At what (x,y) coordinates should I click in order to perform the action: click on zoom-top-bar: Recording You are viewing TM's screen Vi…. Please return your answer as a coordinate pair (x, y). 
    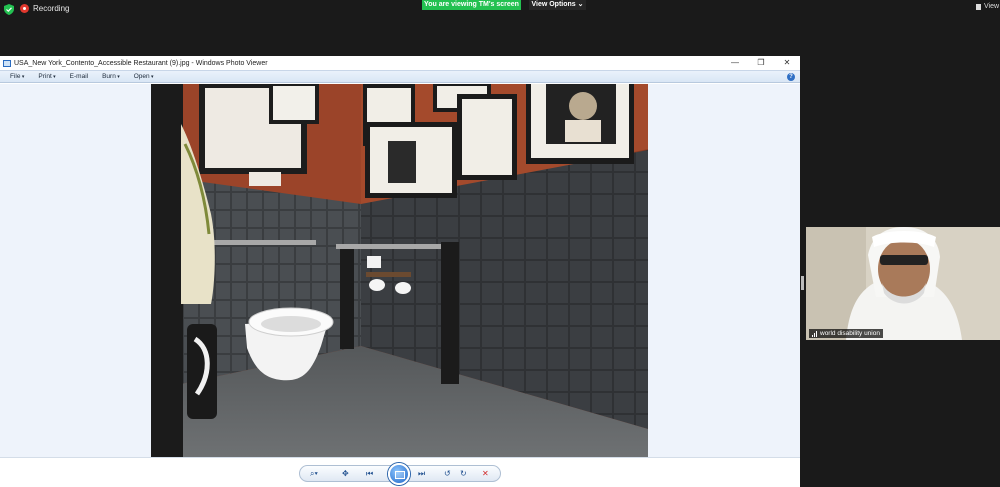
    Looking at the image, I should click on (500, 28).